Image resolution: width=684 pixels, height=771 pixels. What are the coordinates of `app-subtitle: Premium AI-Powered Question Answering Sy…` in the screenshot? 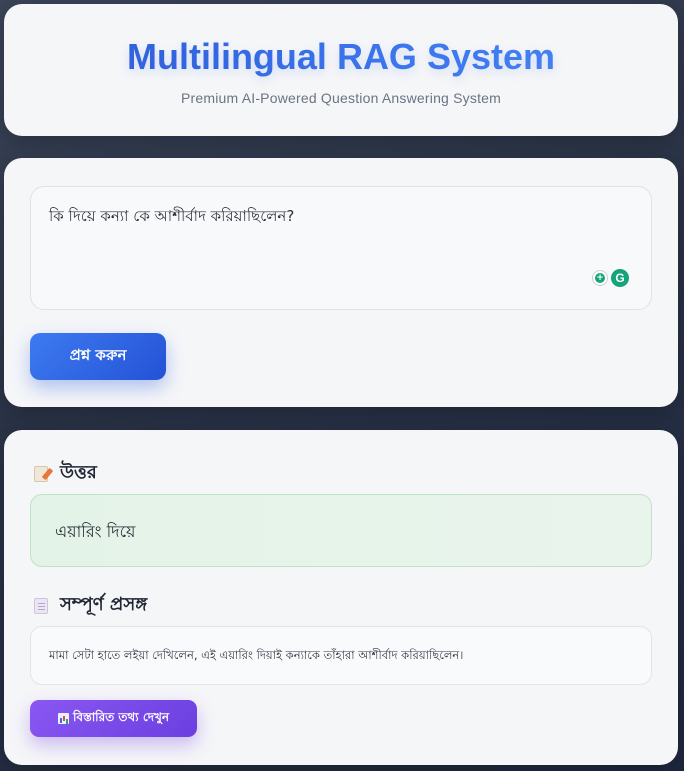 It's located at (341, 98).